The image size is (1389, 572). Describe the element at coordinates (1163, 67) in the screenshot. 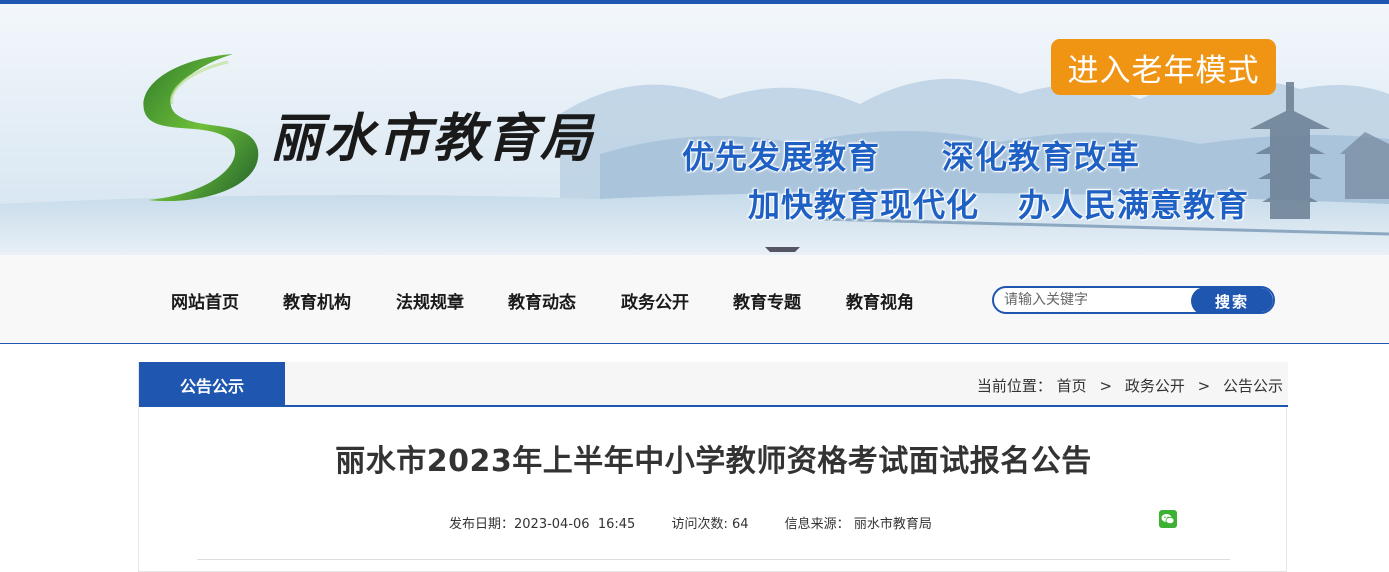

I see `elder-mode-button: 进入老年模式` at that location.